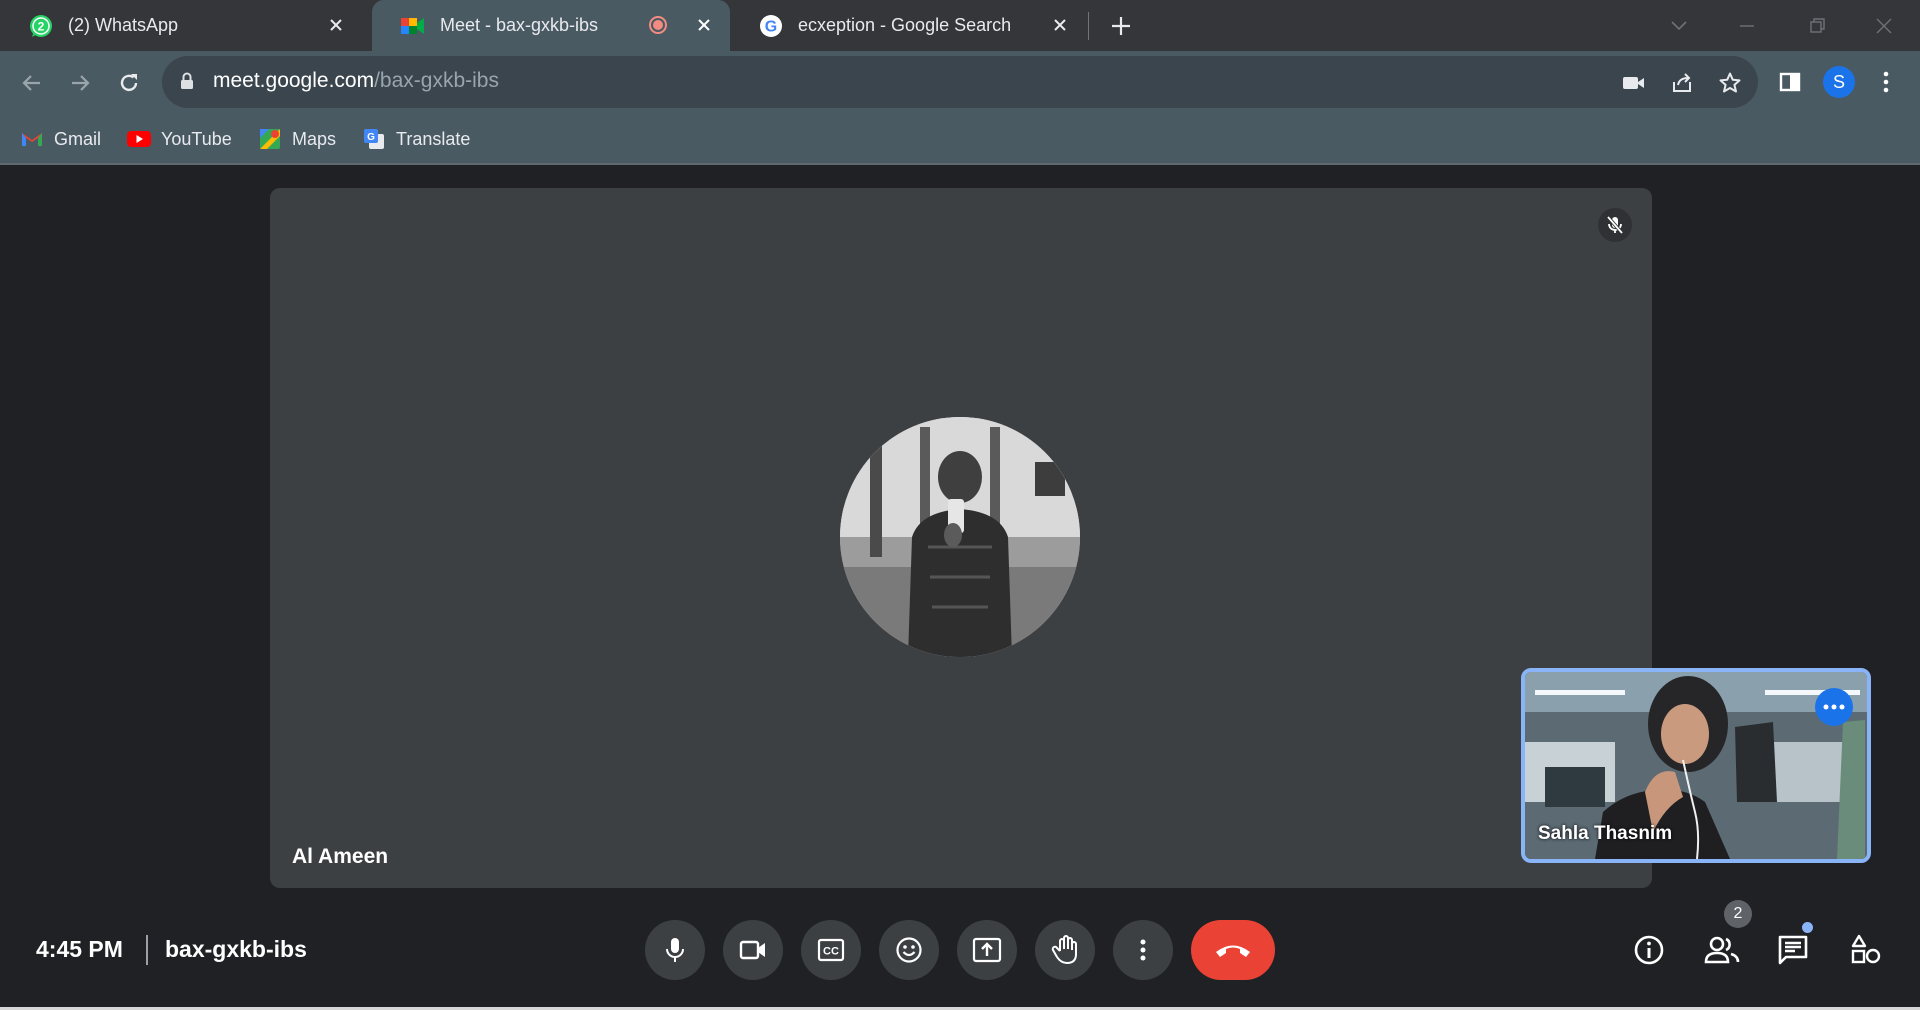  I want to click on microphone-button, so click(675, 950).